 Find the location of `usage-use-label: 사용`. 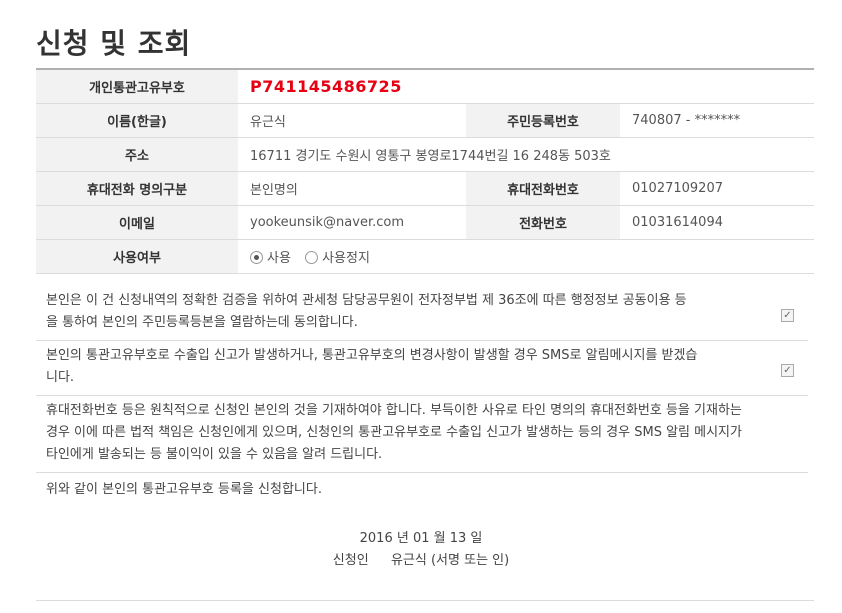

usage-use-label: 사용 is located at coordinates (279, 258).